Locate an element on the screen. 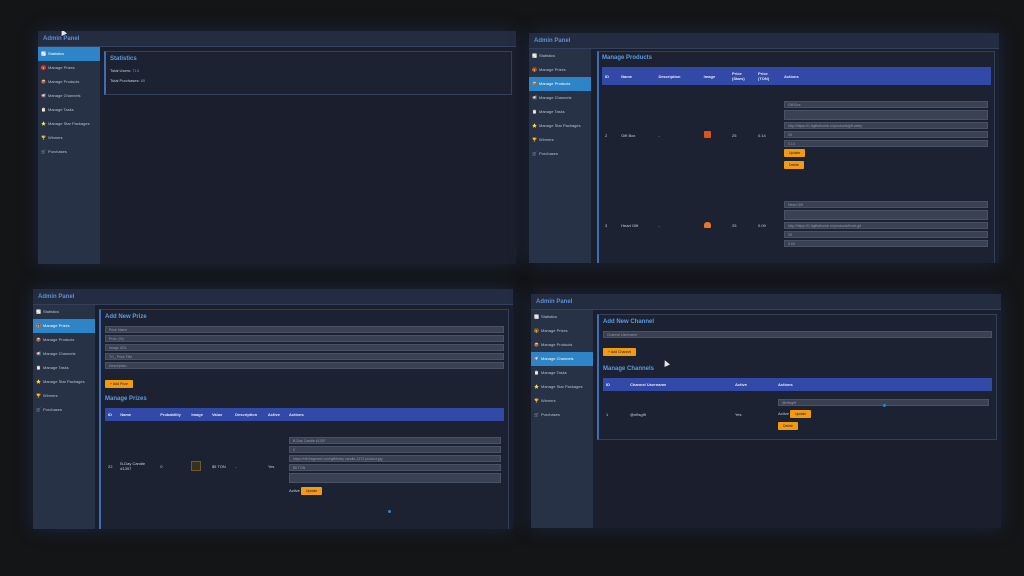  add-channel-title: Add New Channel is located at coordinates (629, 322).